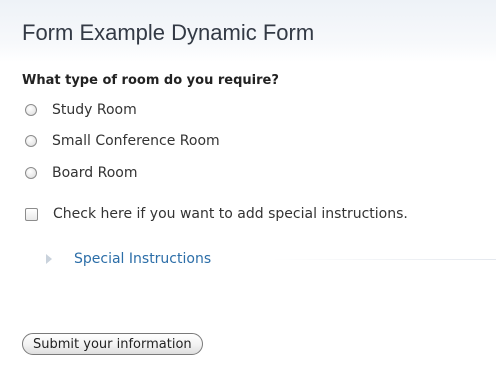 This screenshot has width=496, height=373. I want to click on study-room-label: Study Room, so click(94, 110).